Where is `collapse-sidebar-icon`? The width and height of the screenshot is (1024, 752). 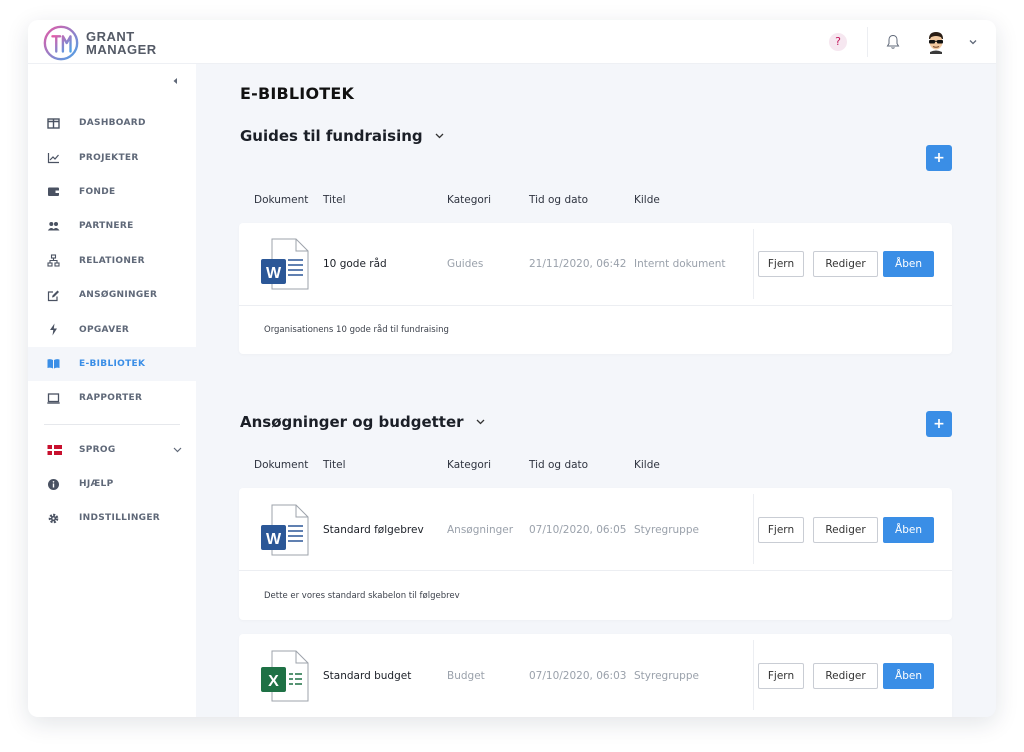
collapse-sidebar-icon is located at coordinates (175, 81).